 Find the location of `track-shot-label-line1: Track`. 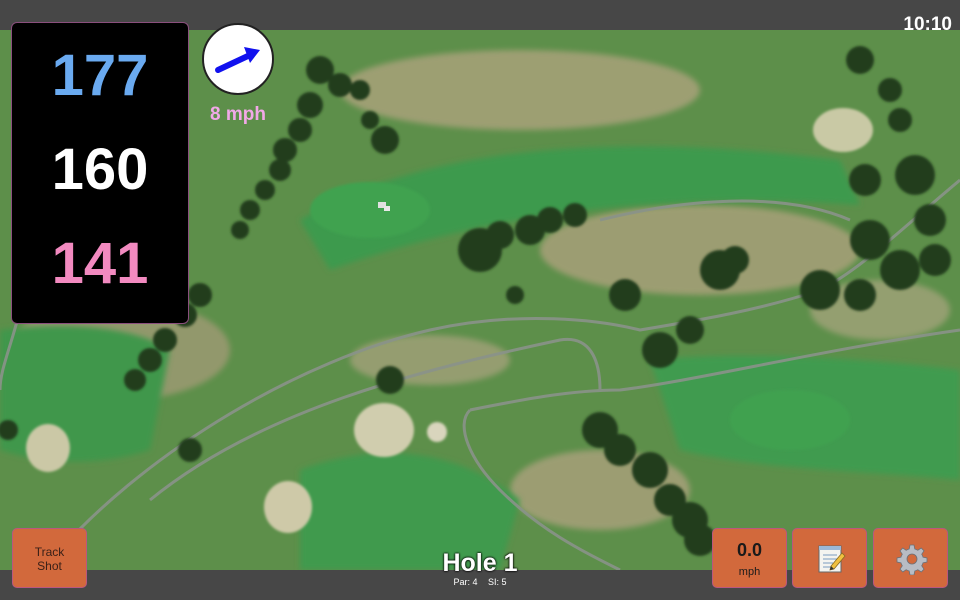

track-shot-label-line1: Track is located at coordinates (49, 552).